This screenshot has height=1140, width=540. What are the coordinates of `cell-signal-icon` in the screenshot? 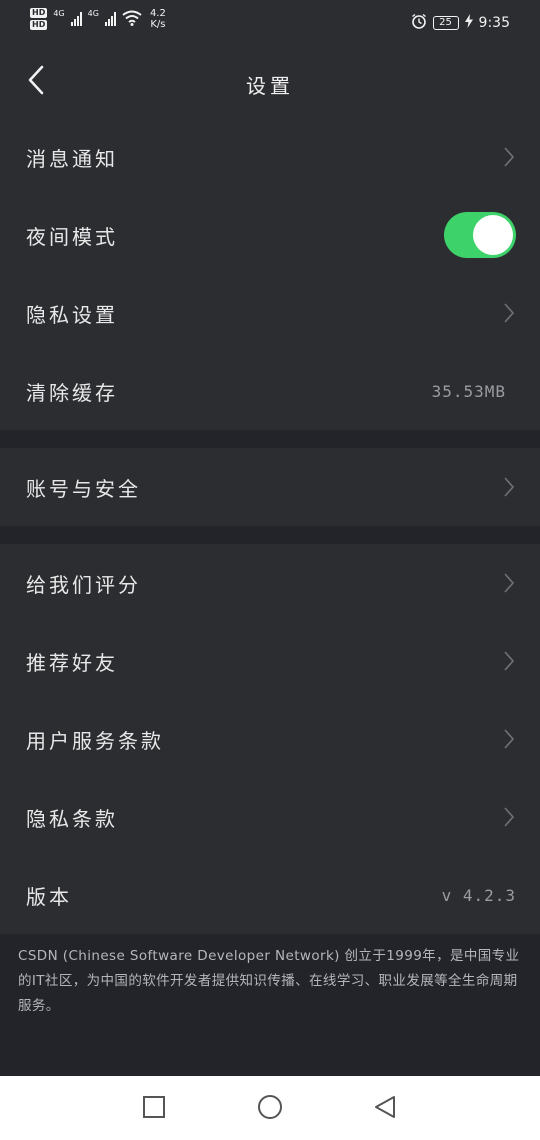 It's located at (76, 19).